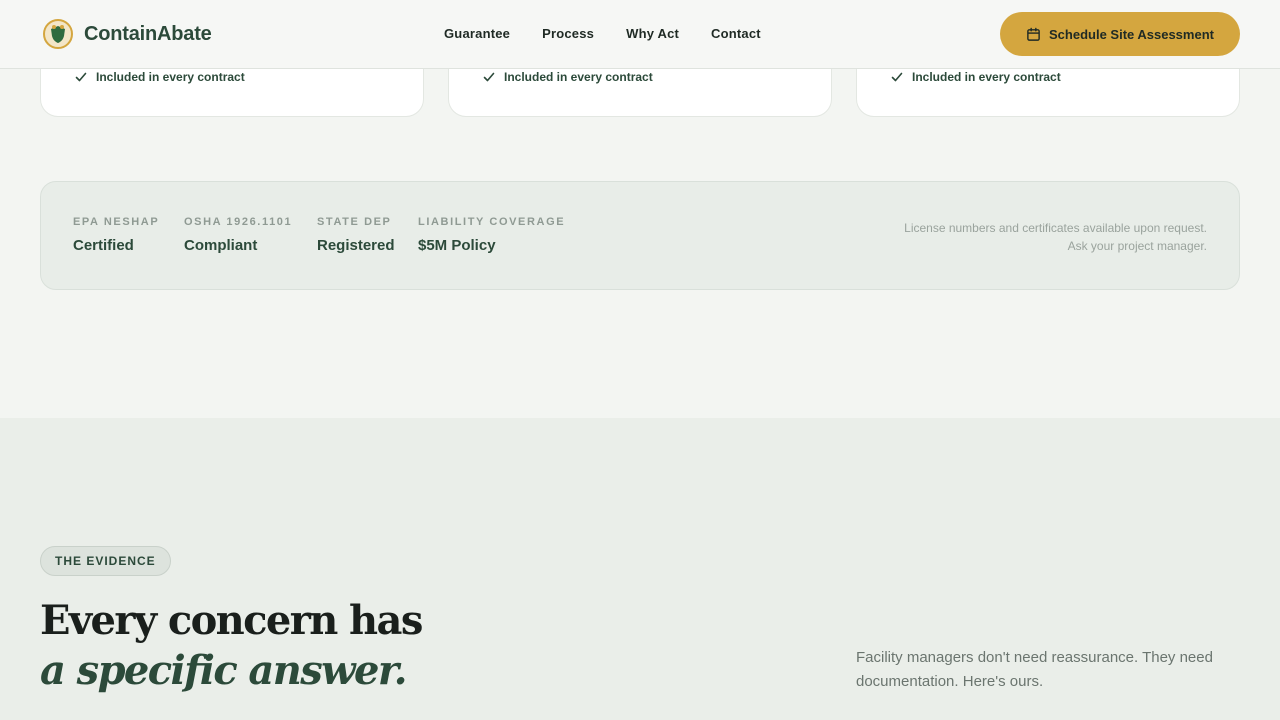 This screenshot has width=1280, height=720. Describe the element at coordinates (58, 34) in the screenshot. I see `shield-logo-icon` at that location.